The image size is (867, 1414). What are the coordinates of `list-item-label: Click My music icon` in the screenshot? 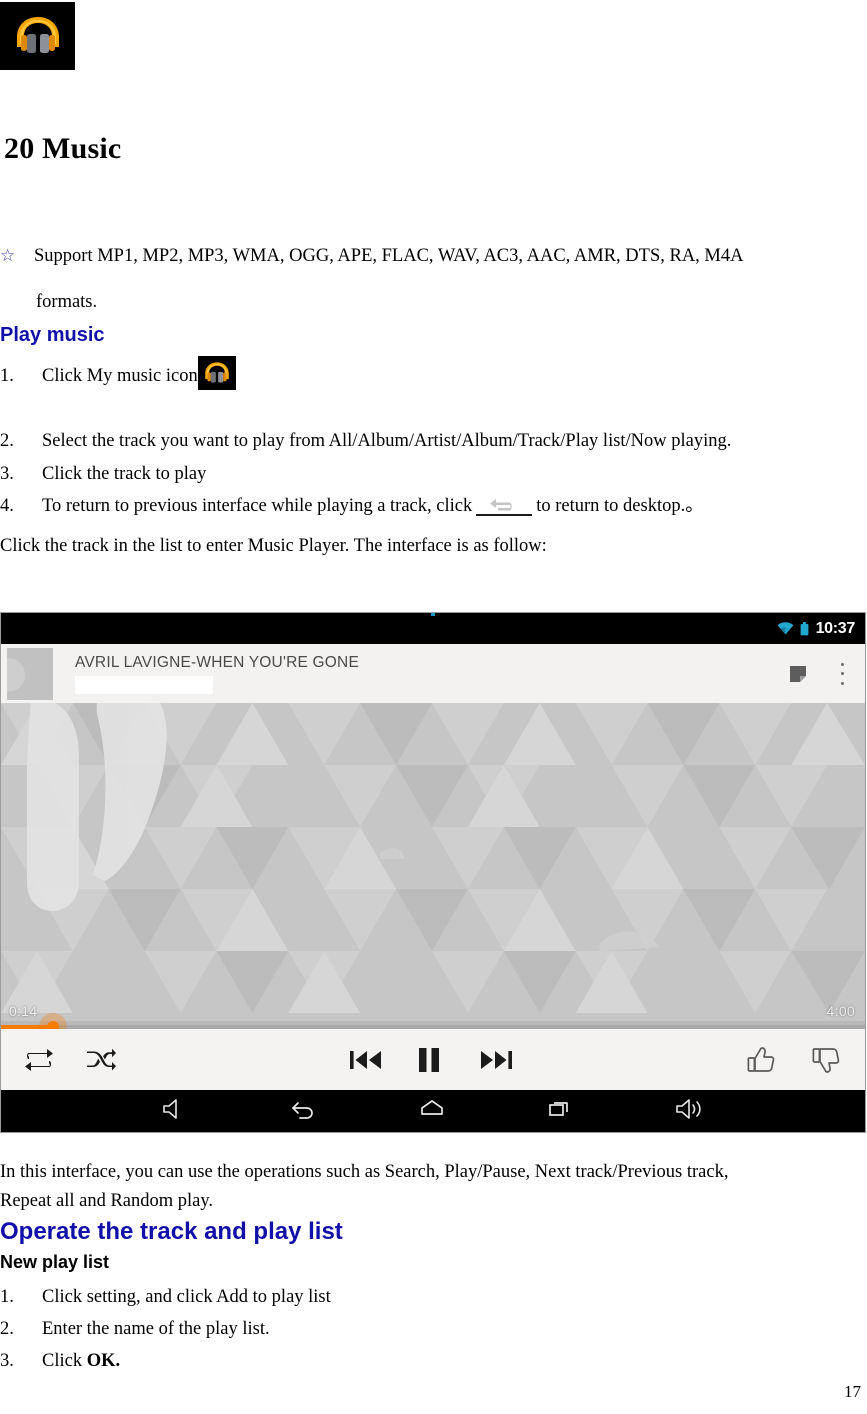 It's located at (120, 376).